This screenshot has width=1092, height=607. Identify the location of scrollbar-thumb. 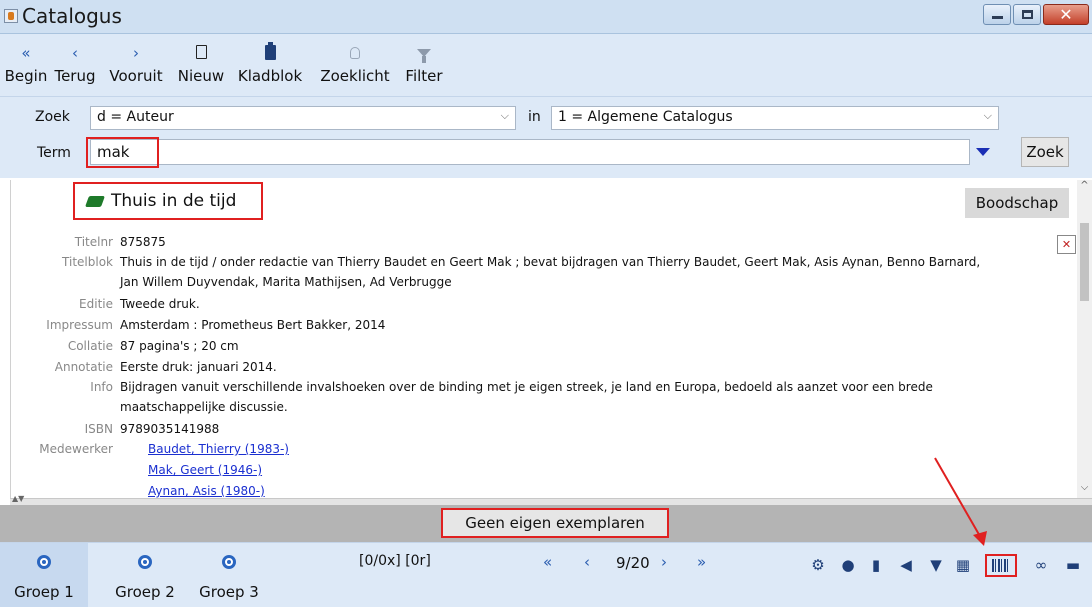
(1084, 262).